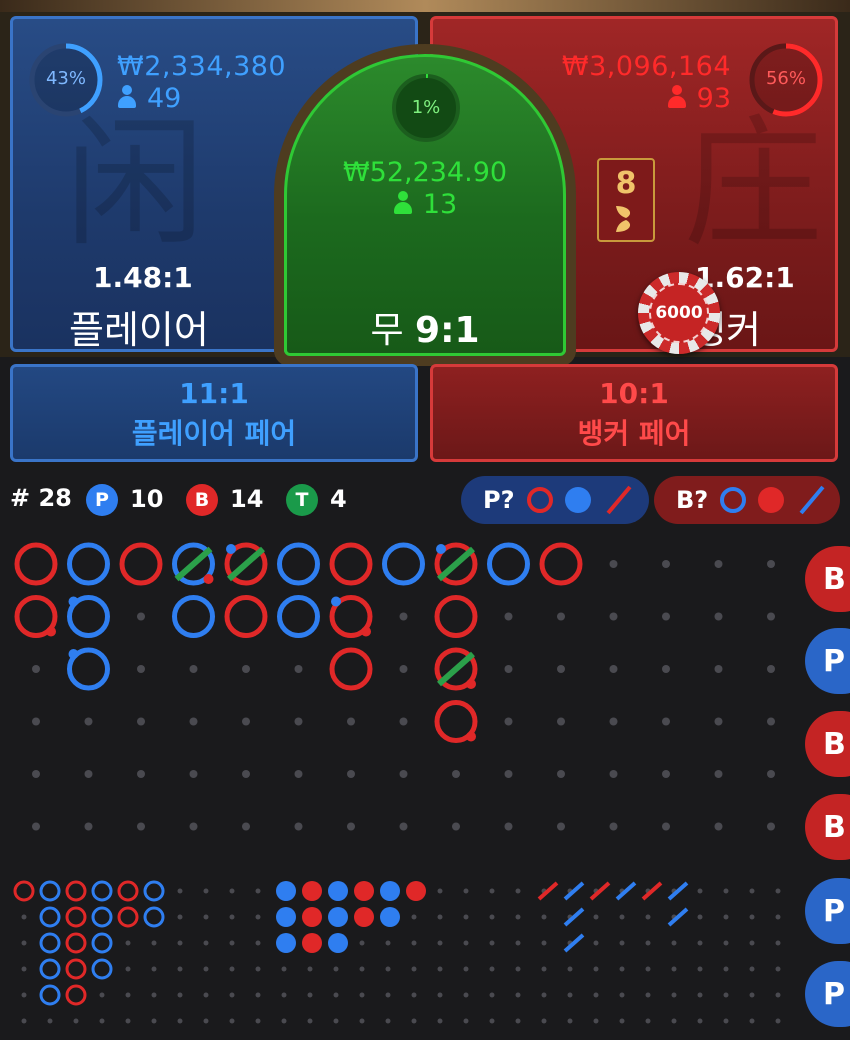 The width and height of the screenshot is (850, 1040). I want to click on banker-ask-button: B?, so click(747, 500).